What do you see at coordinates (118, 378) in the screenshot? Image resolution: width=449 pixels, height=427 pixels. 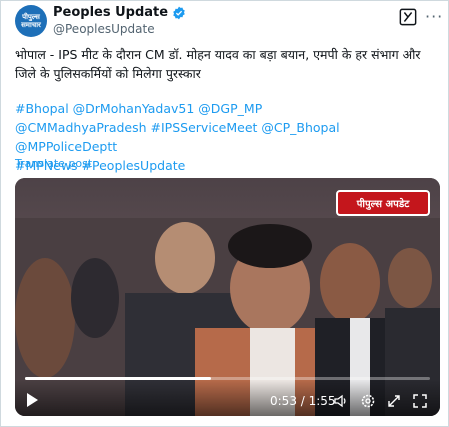 I see `video-progress-fill` at bounding box center [118, 378].